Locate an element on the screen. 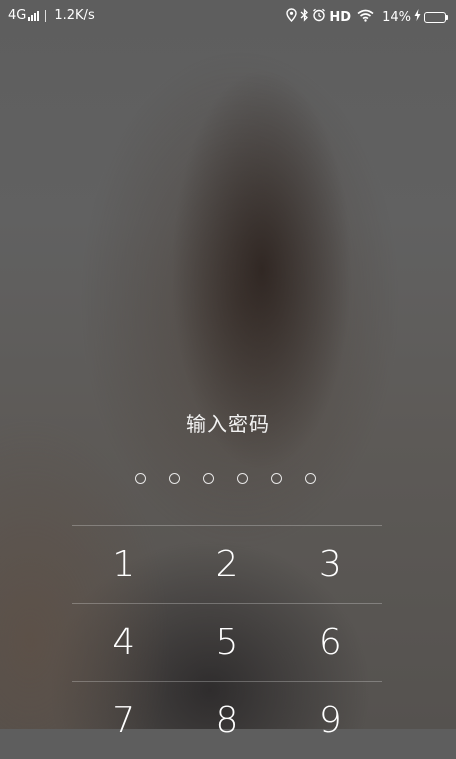 The height and width of the screenshot is (759, 456). key-2: 2 is located at coordinates (226, 564).